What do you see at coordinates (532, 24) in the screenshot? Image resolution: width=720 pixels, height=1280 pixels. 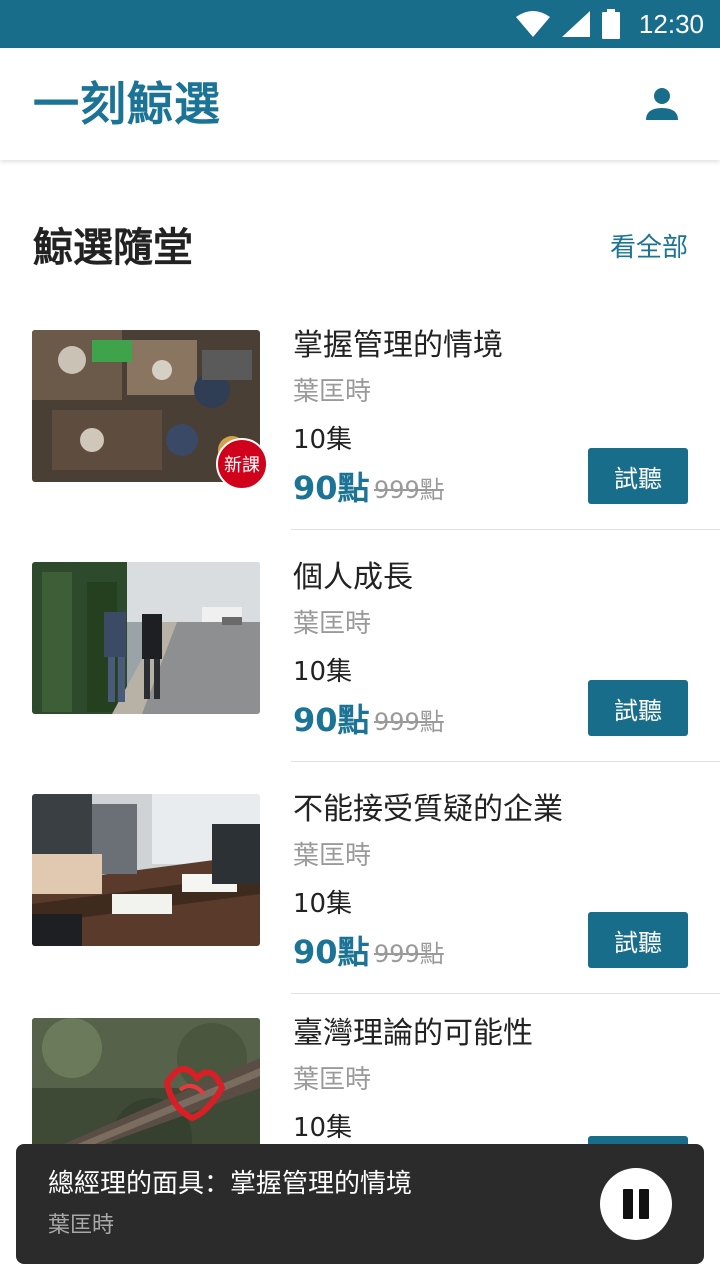 I see `wifi-icon` at bounding box center [532, 24].